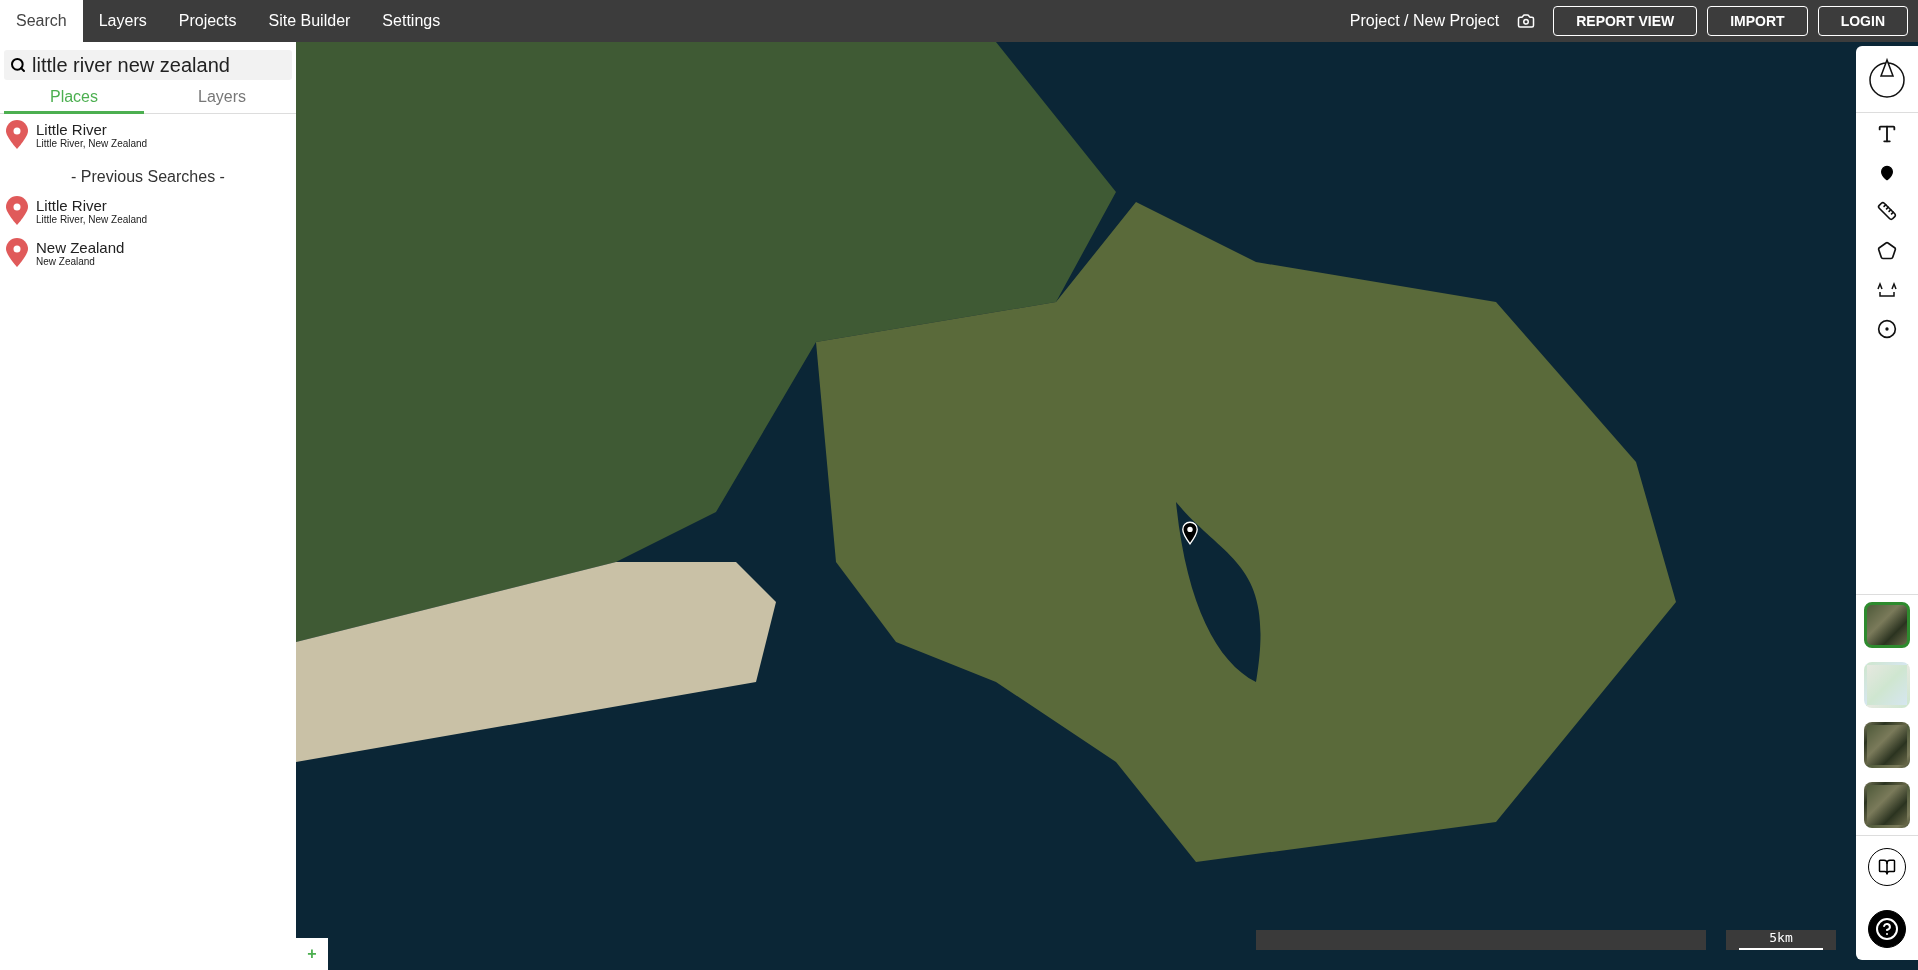 This screenshot has width=1918, height=970. I want to click on marker-tool-icon, so click(1887, 173).